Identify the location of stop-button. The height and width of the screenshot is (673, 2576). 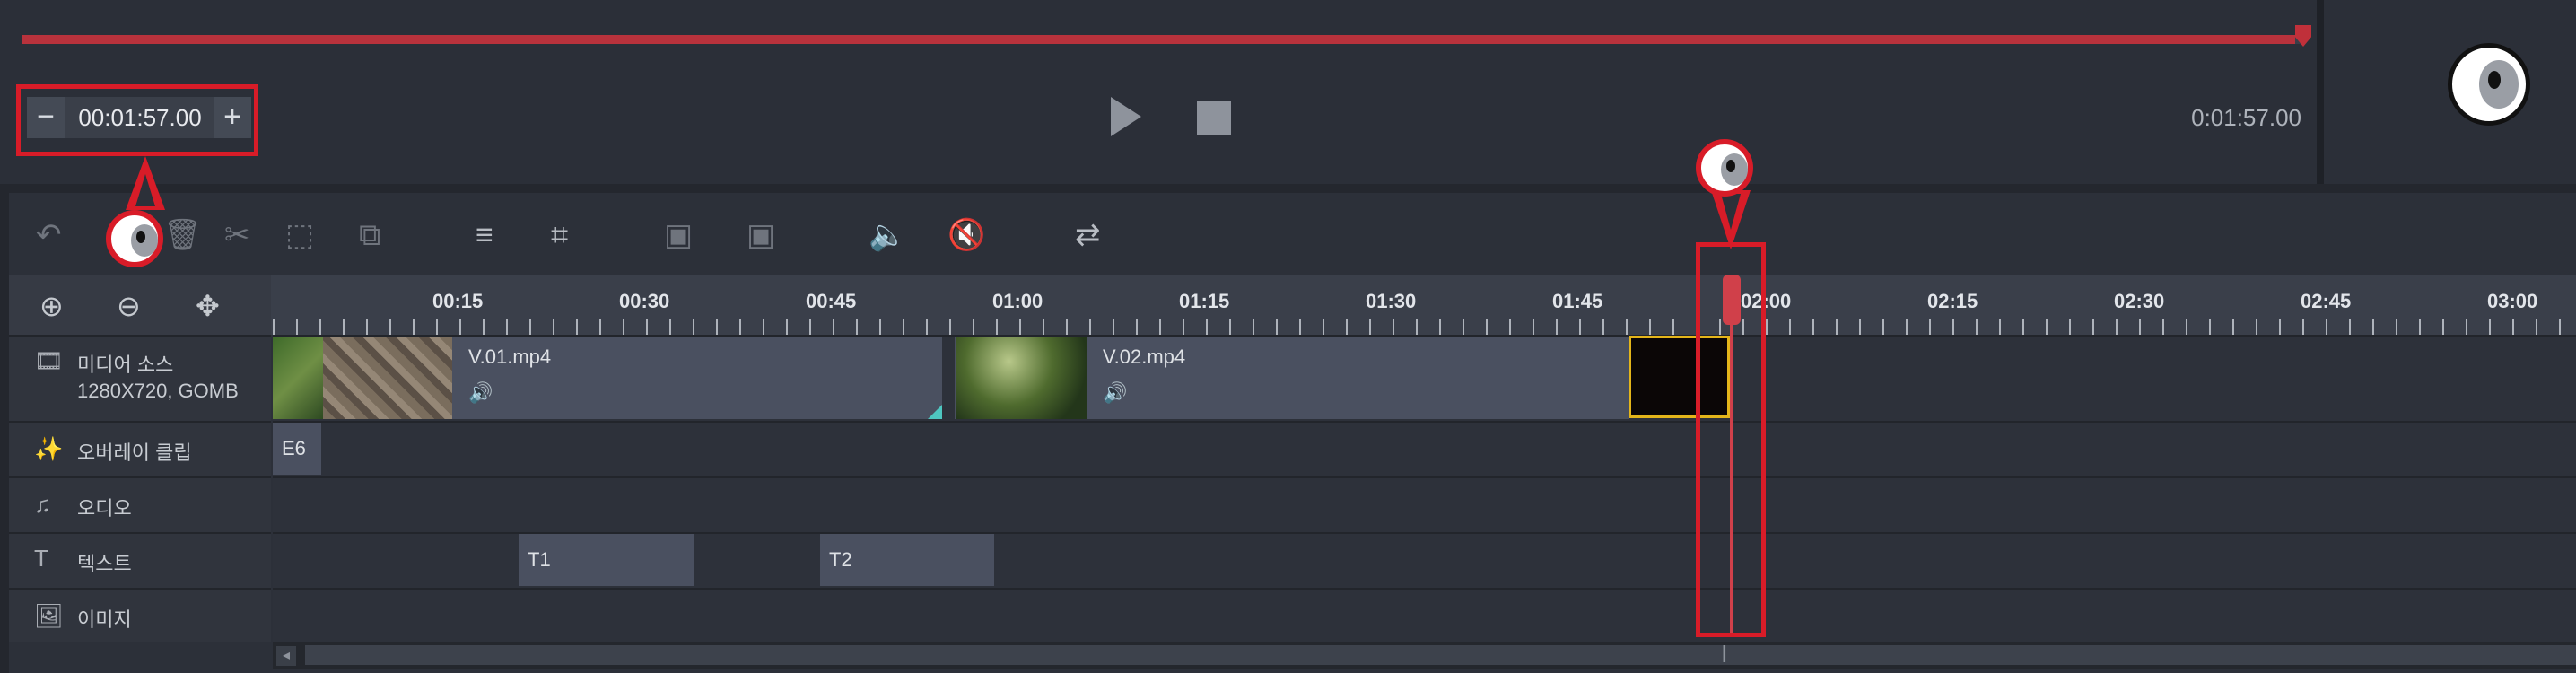
(1214, 118).